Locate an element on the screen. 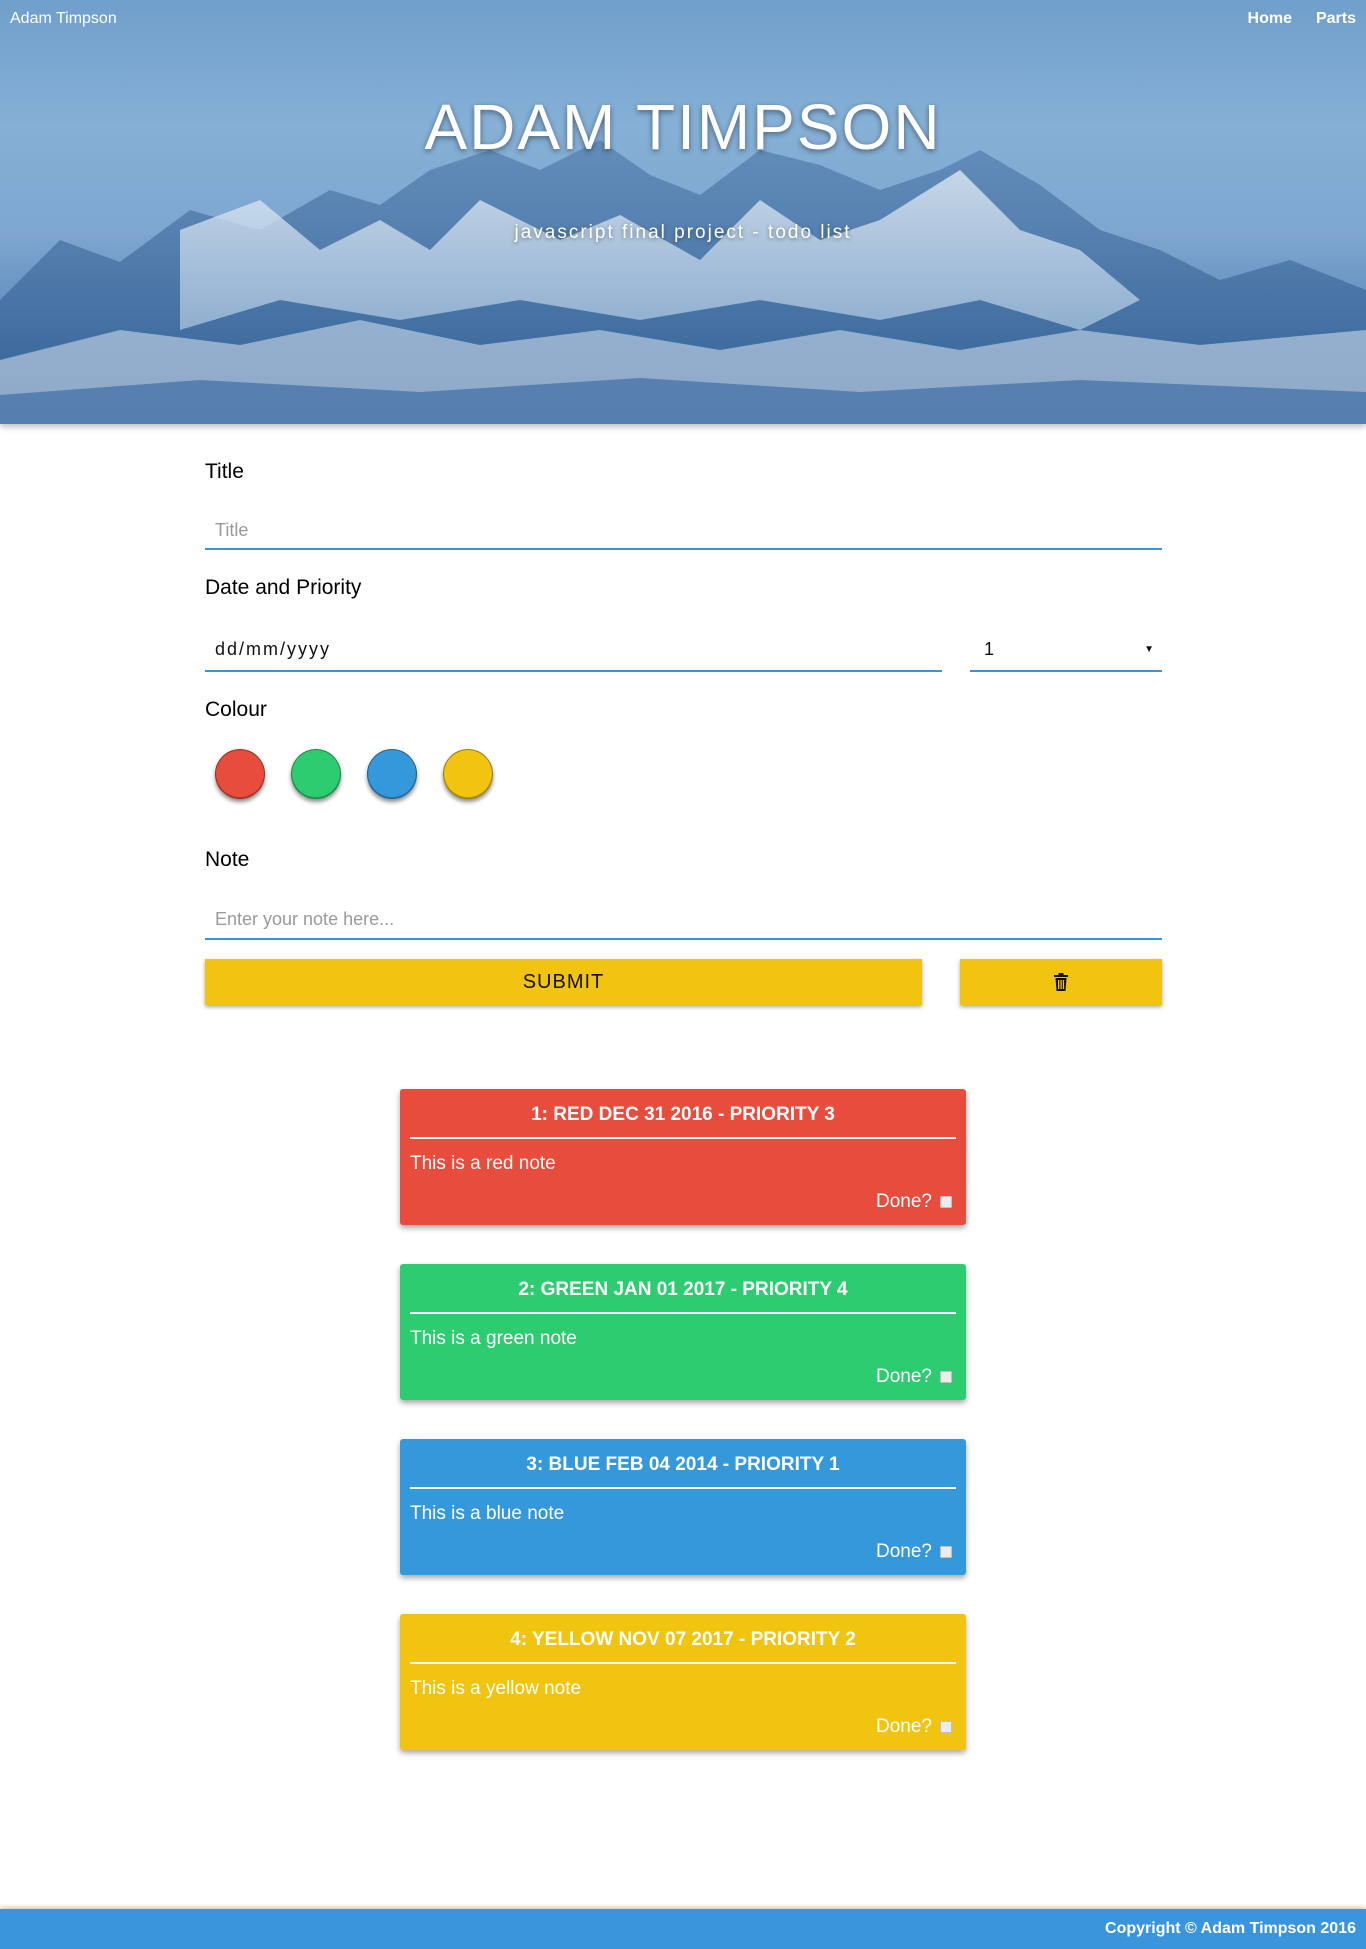 Image resolution: width=1366 pixels, height=1949 pixels. copyright-text: Copyright © Adam Timpson 2016 is located at coordinates (1230, 1928).